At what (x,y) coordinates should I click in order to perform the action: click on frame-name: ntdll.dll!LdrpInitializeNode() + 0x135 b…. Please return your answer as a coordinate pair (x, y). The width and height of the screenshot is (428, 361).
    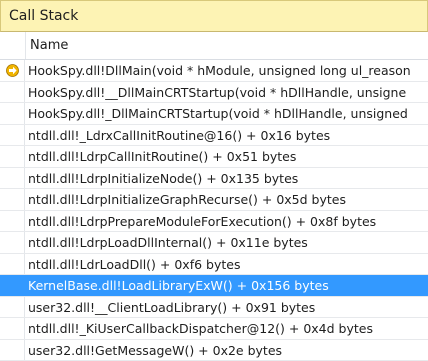
    Looking at the image, I should click on (163, 178).